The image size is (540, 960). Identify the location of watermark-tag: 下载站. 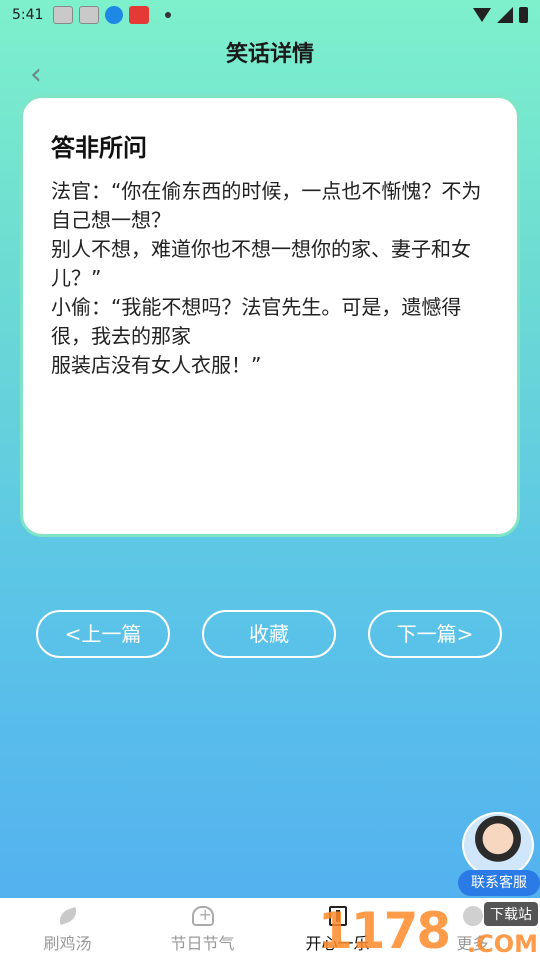
(511, 914).